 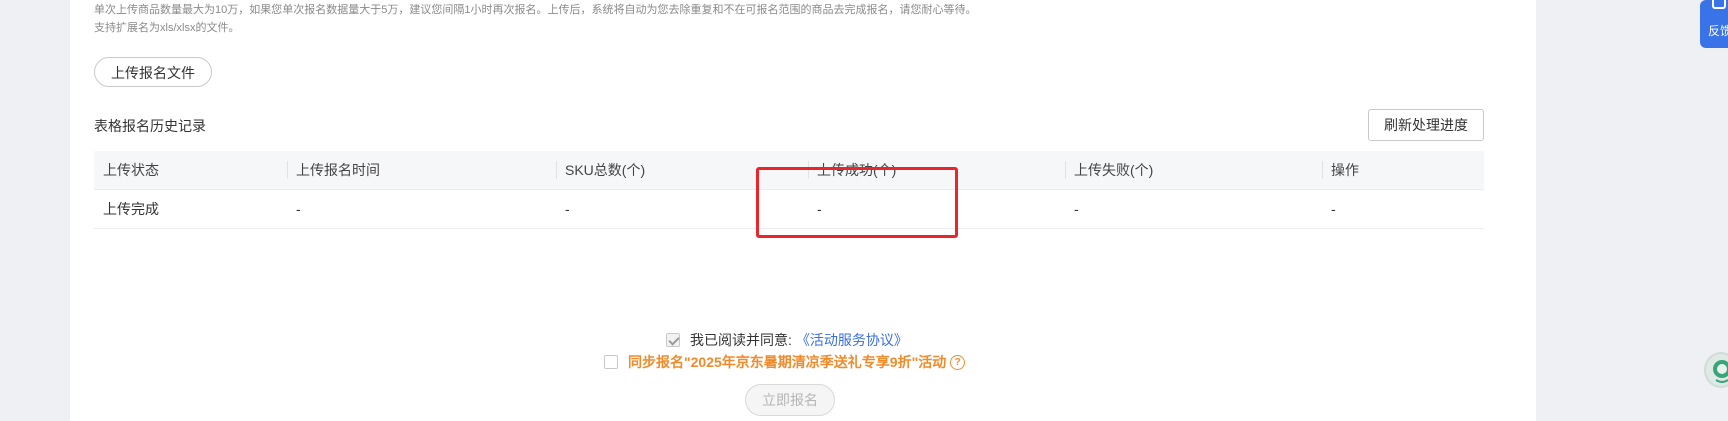 I want to click on column-header-action: 操作, so click(x=1403, y=170).